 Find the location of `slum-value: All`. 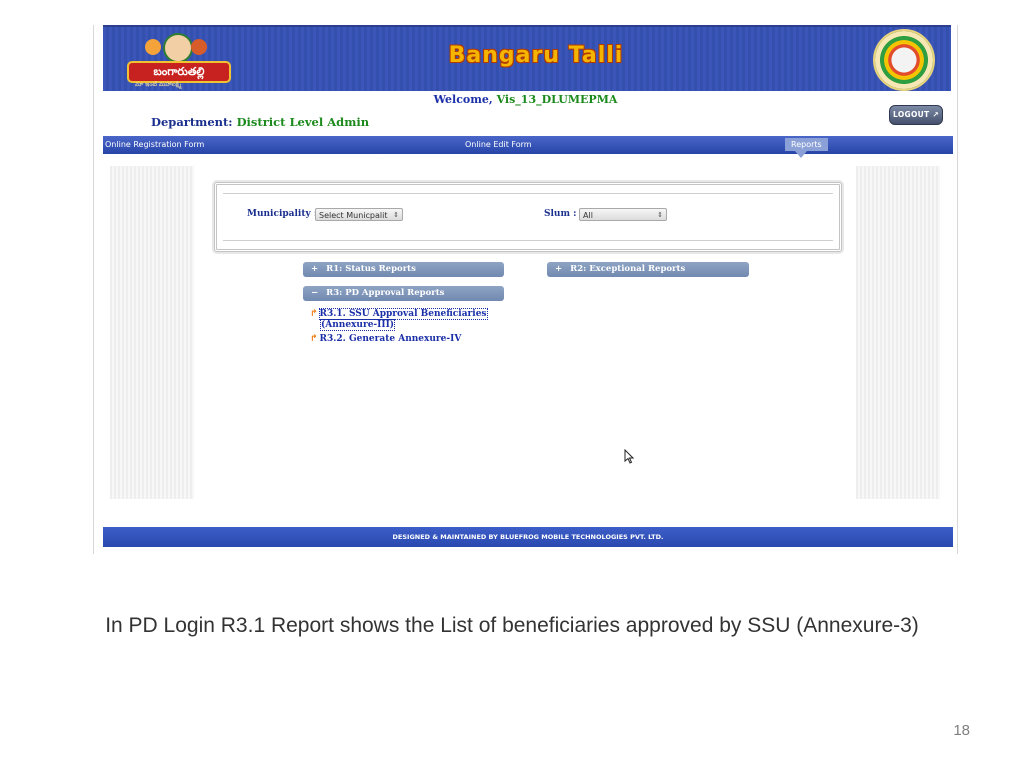

slum-value: All is located at coordinates (588, 215).